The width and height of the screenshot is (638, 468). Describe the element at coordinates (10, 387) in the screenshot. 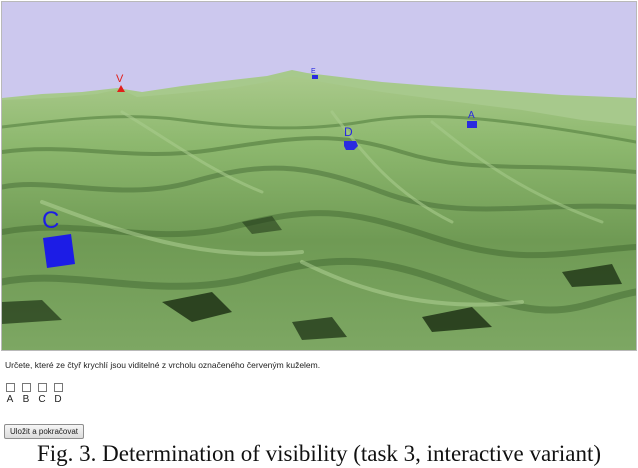

I see `option-a-checkbox` at that location.